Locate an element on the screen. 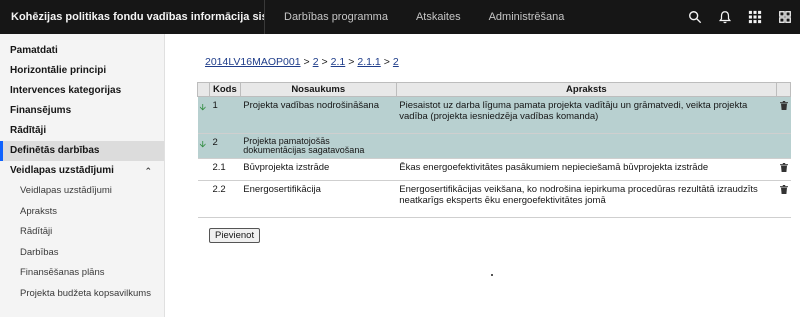  table-header-actions is located at coordinates (783, 89).